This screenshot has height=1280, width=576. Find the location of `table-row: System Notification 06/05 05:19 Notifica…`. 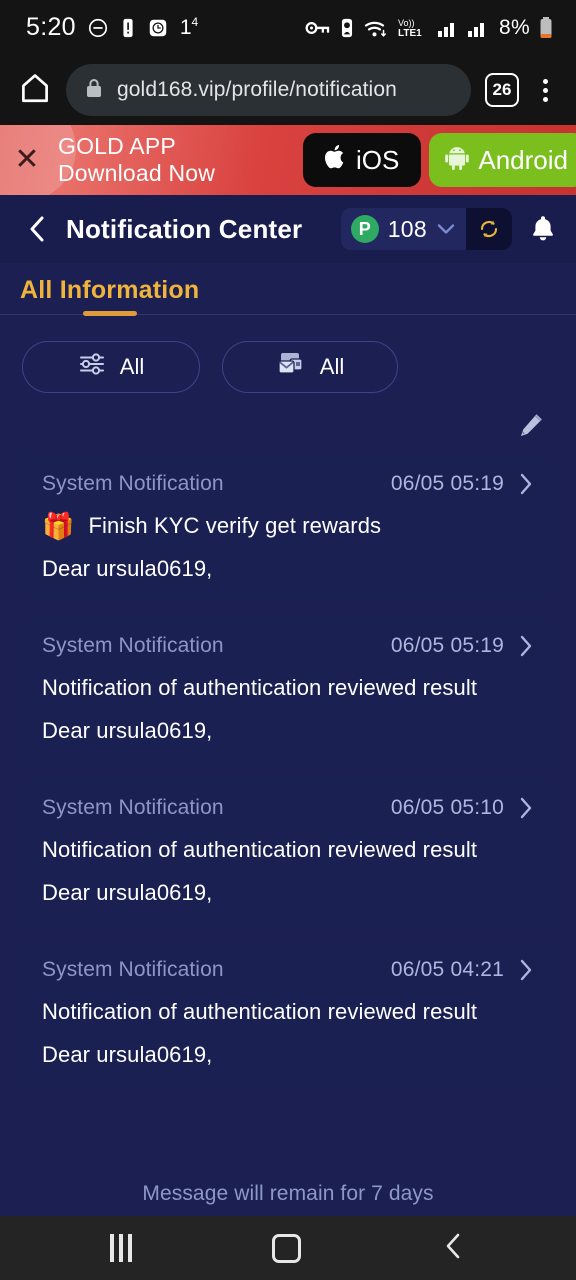

table-row: System Notification 06/05 05:19 Notifica… is located at coordinates (288, 690).